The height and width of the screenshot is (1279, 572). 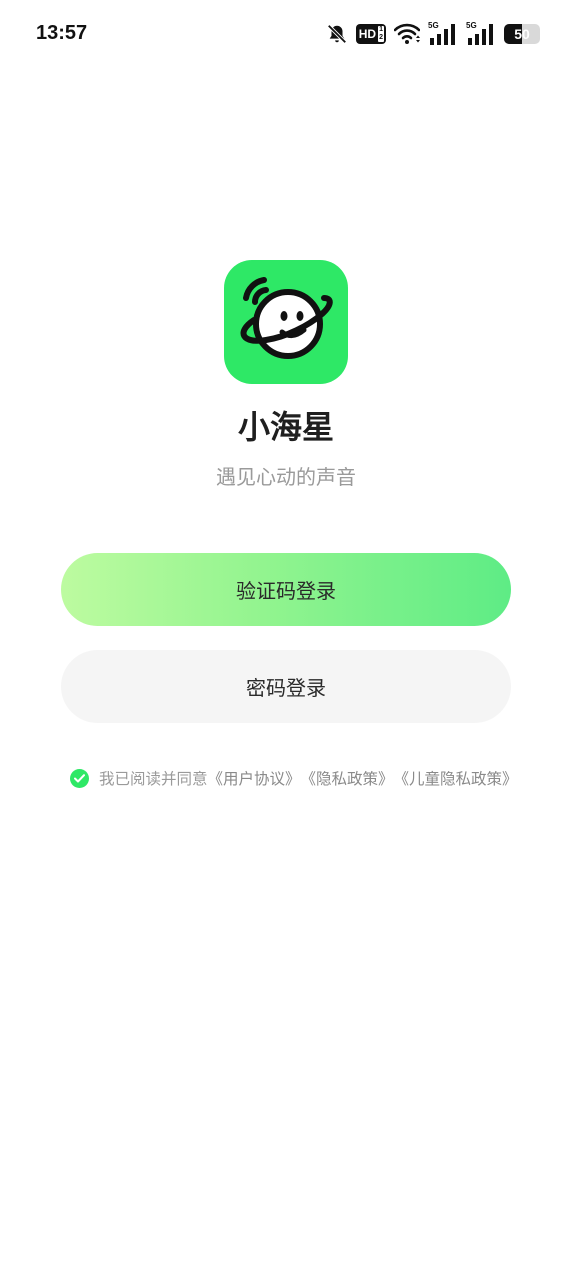 What do you see at coordinates (153, 779) in the screenshot?
I see `agreement-prefix: 我已阅读并同意` at bounding box center [153, 779].